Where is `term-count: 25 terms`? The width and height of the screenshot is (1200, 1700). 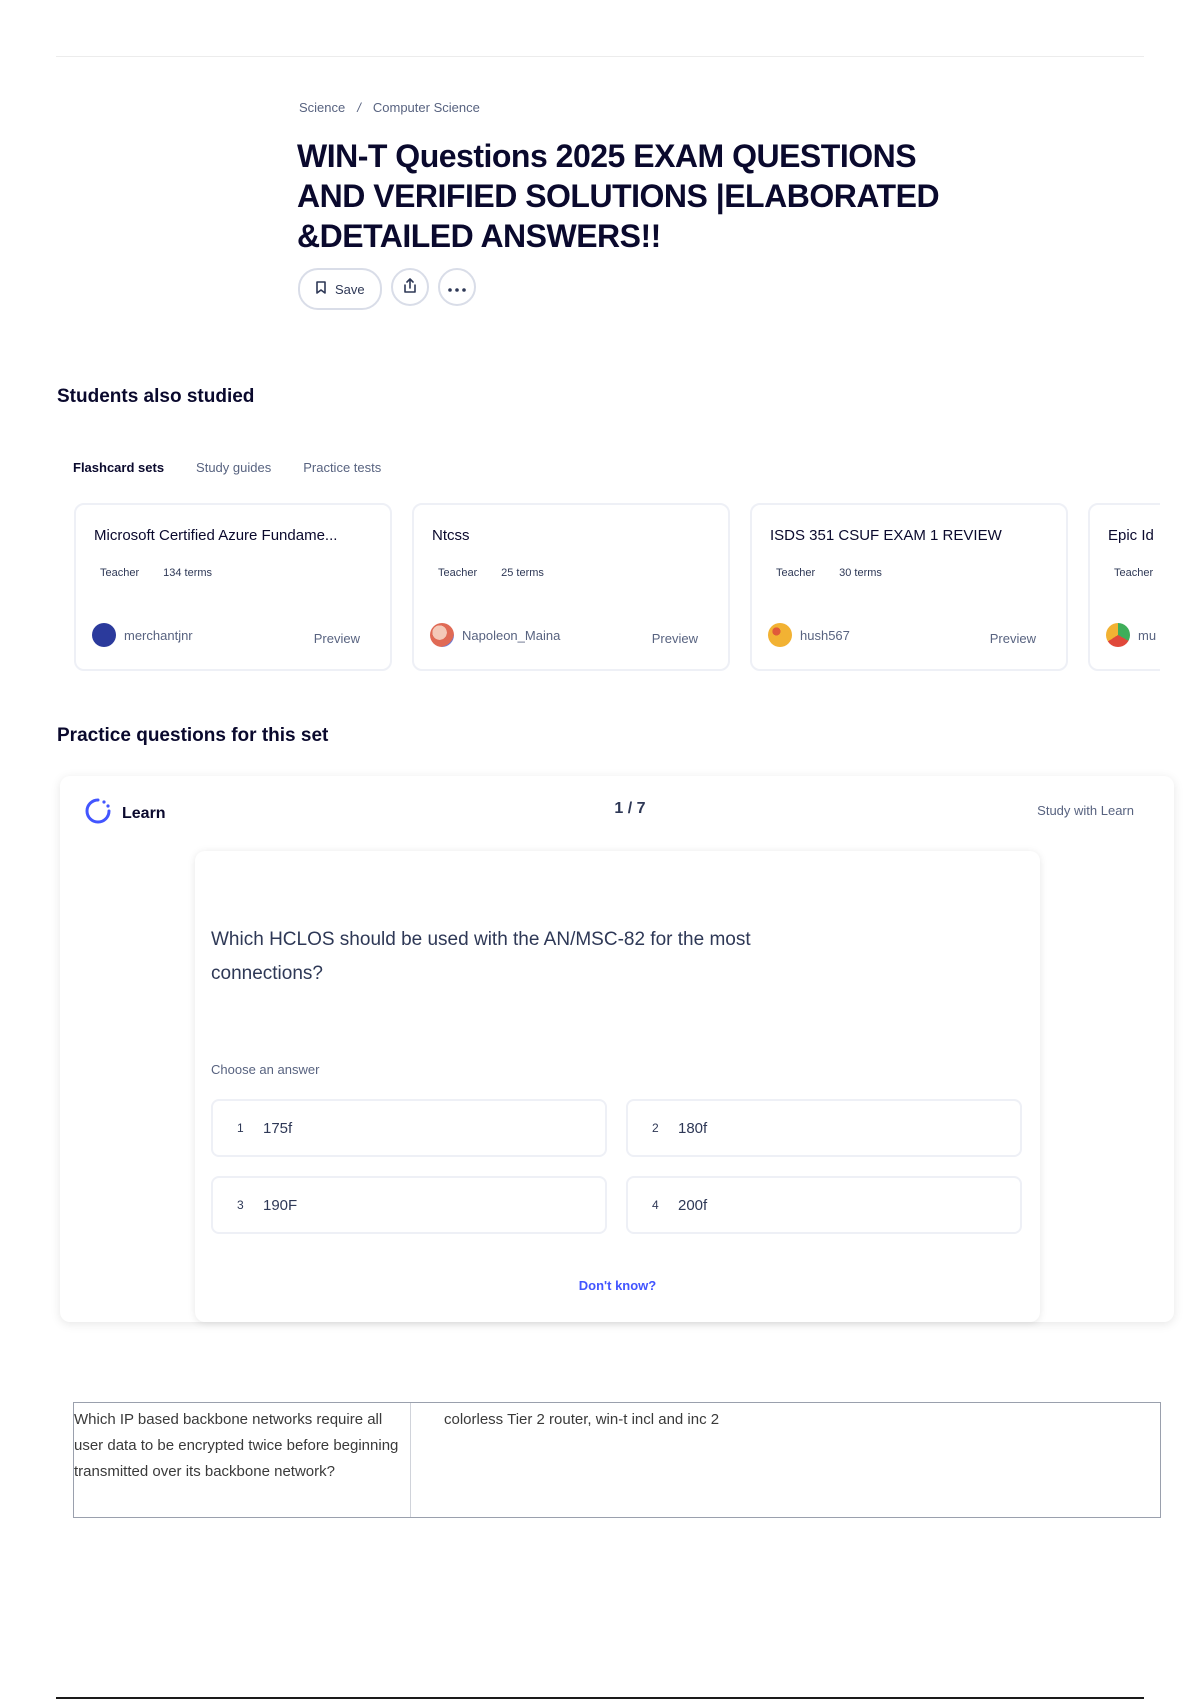 term-count: 25 terms is located at coordinates (522, 573).